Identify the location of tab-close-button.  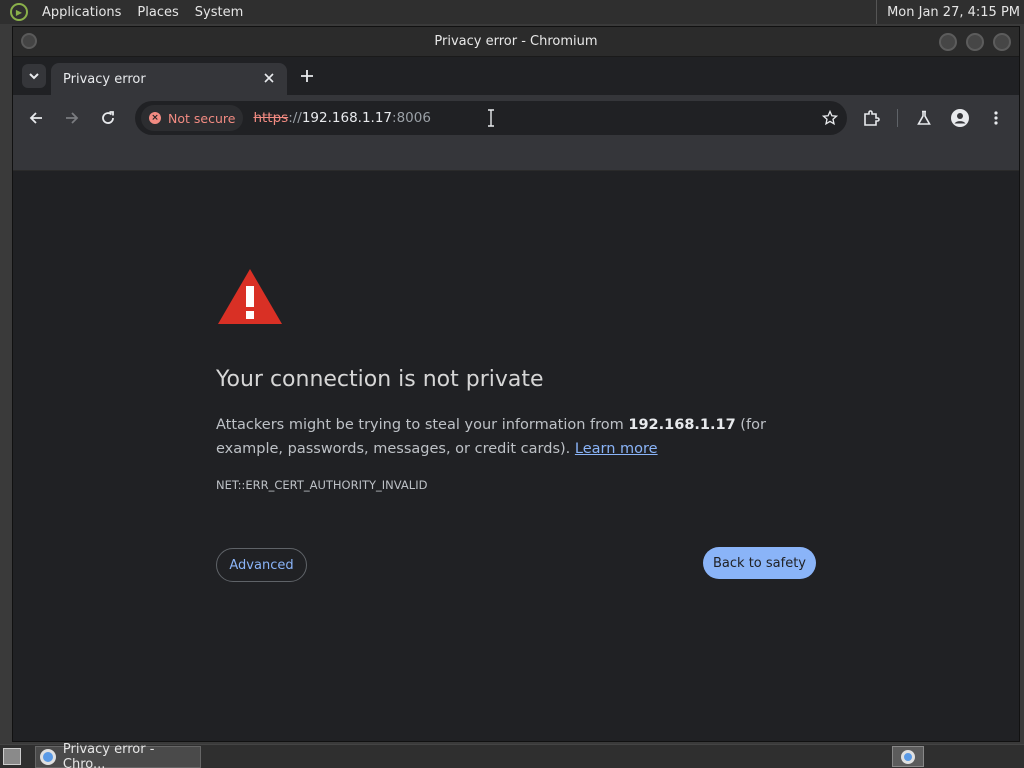
(269, 78).